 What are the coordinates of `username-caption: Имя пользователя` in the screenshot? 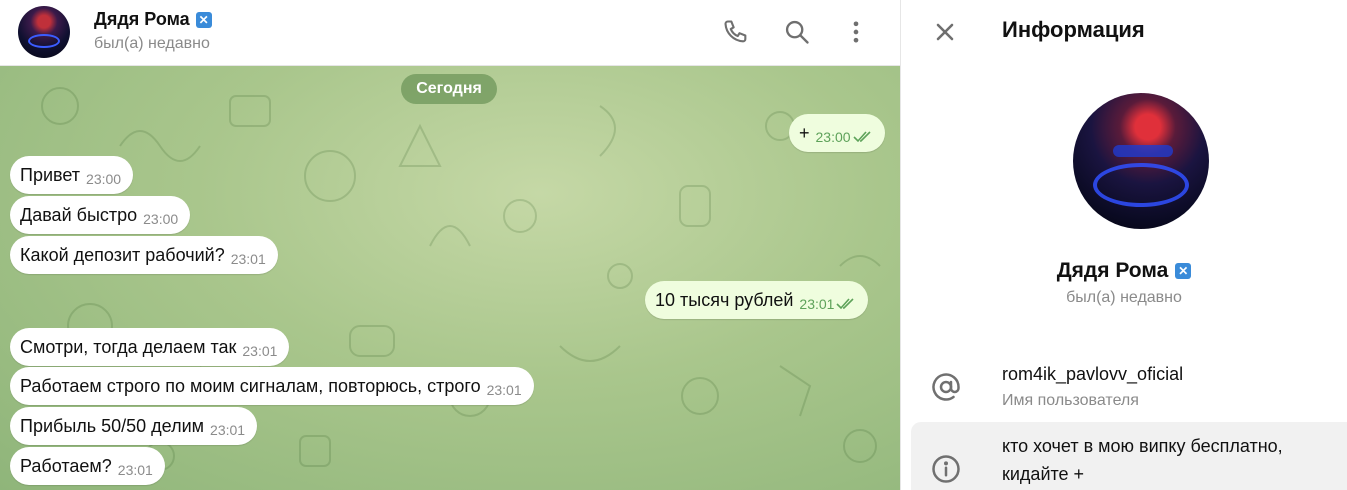 It's located at (1070, 400).